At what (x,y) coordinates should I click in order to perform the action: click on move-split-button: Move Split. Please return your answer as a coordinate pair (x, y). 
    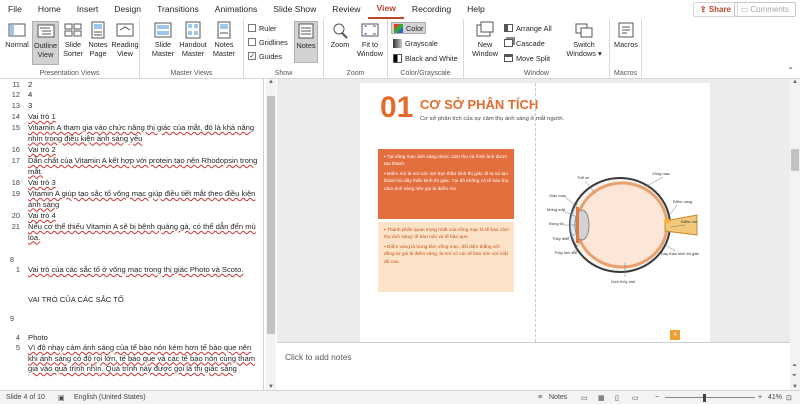
    Looking at the image, I should click on (527, 58).